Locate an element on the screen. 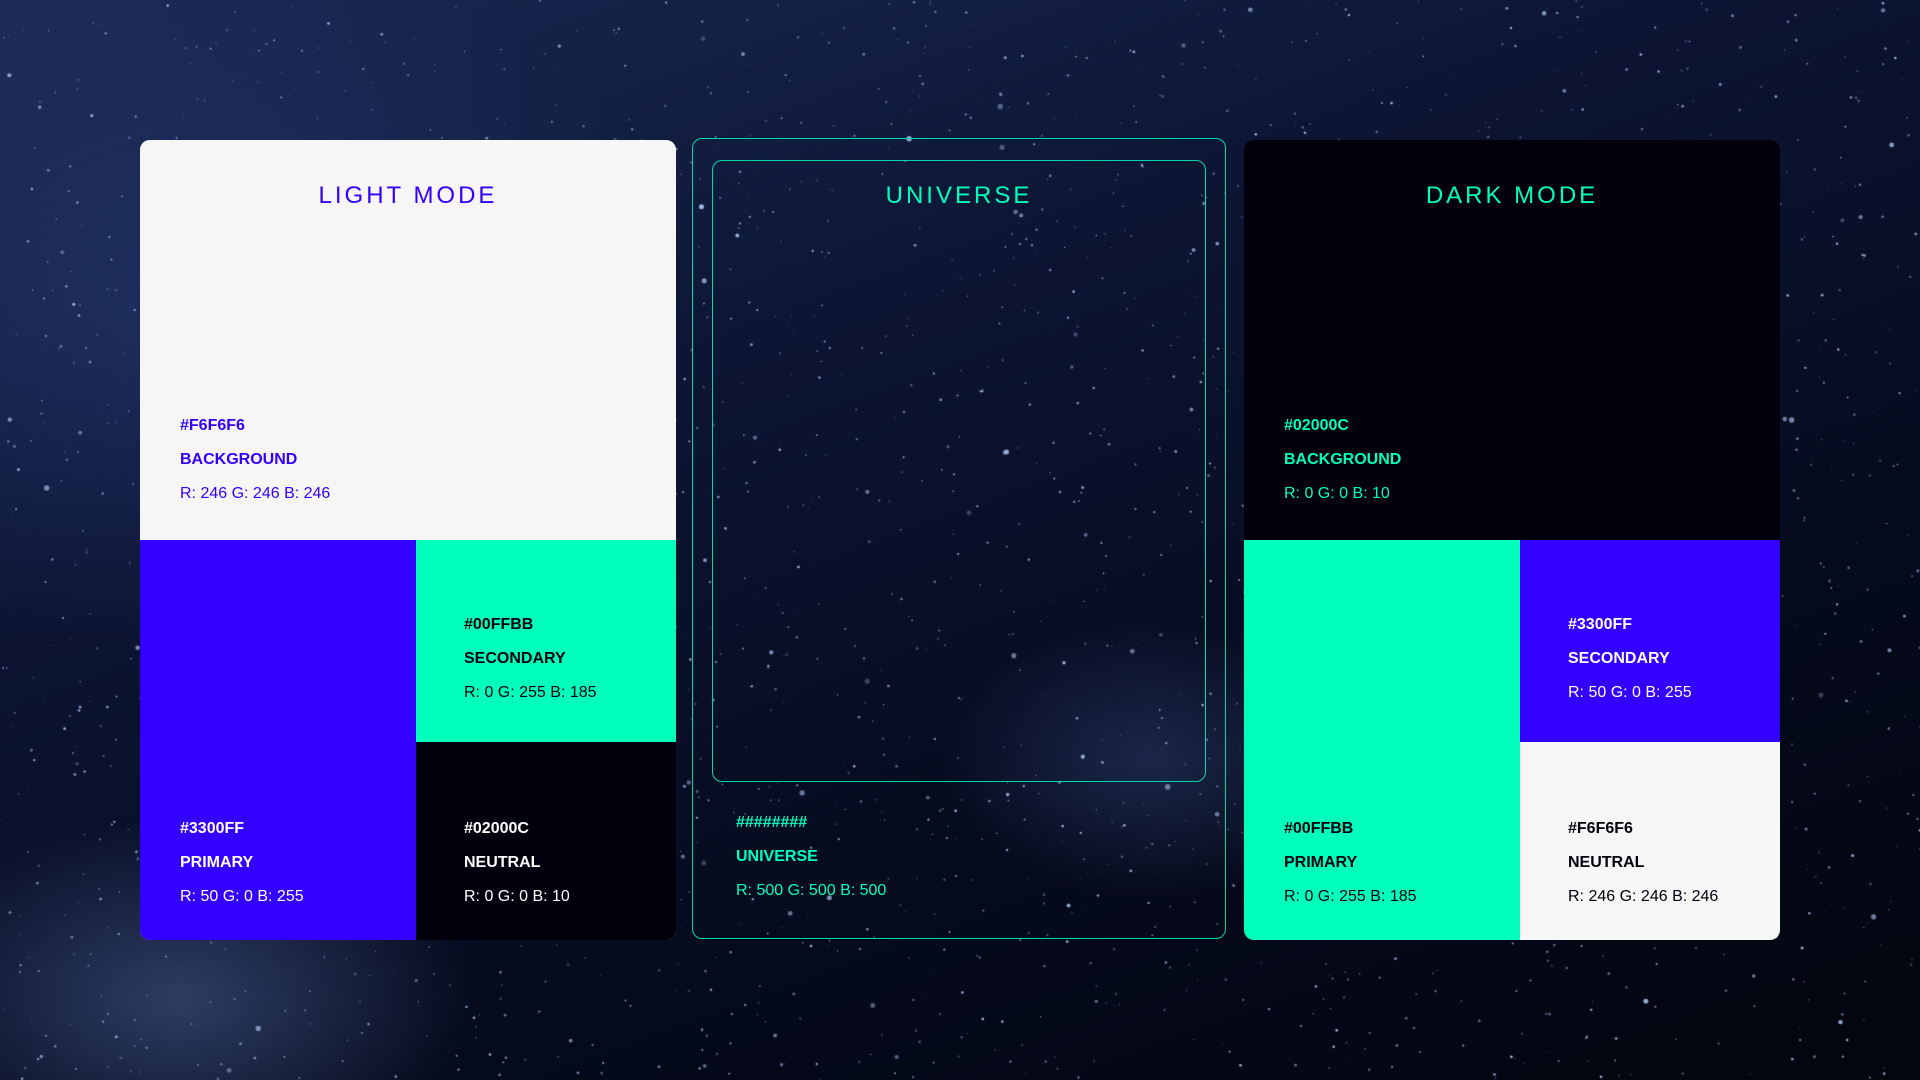 This screenshot has width=1920, height=1080. dark-neutral-swatch: #F6F6F6 NEUTRAL R: 246 G: 246 B: 246 is located at coordinates (1650, 841).